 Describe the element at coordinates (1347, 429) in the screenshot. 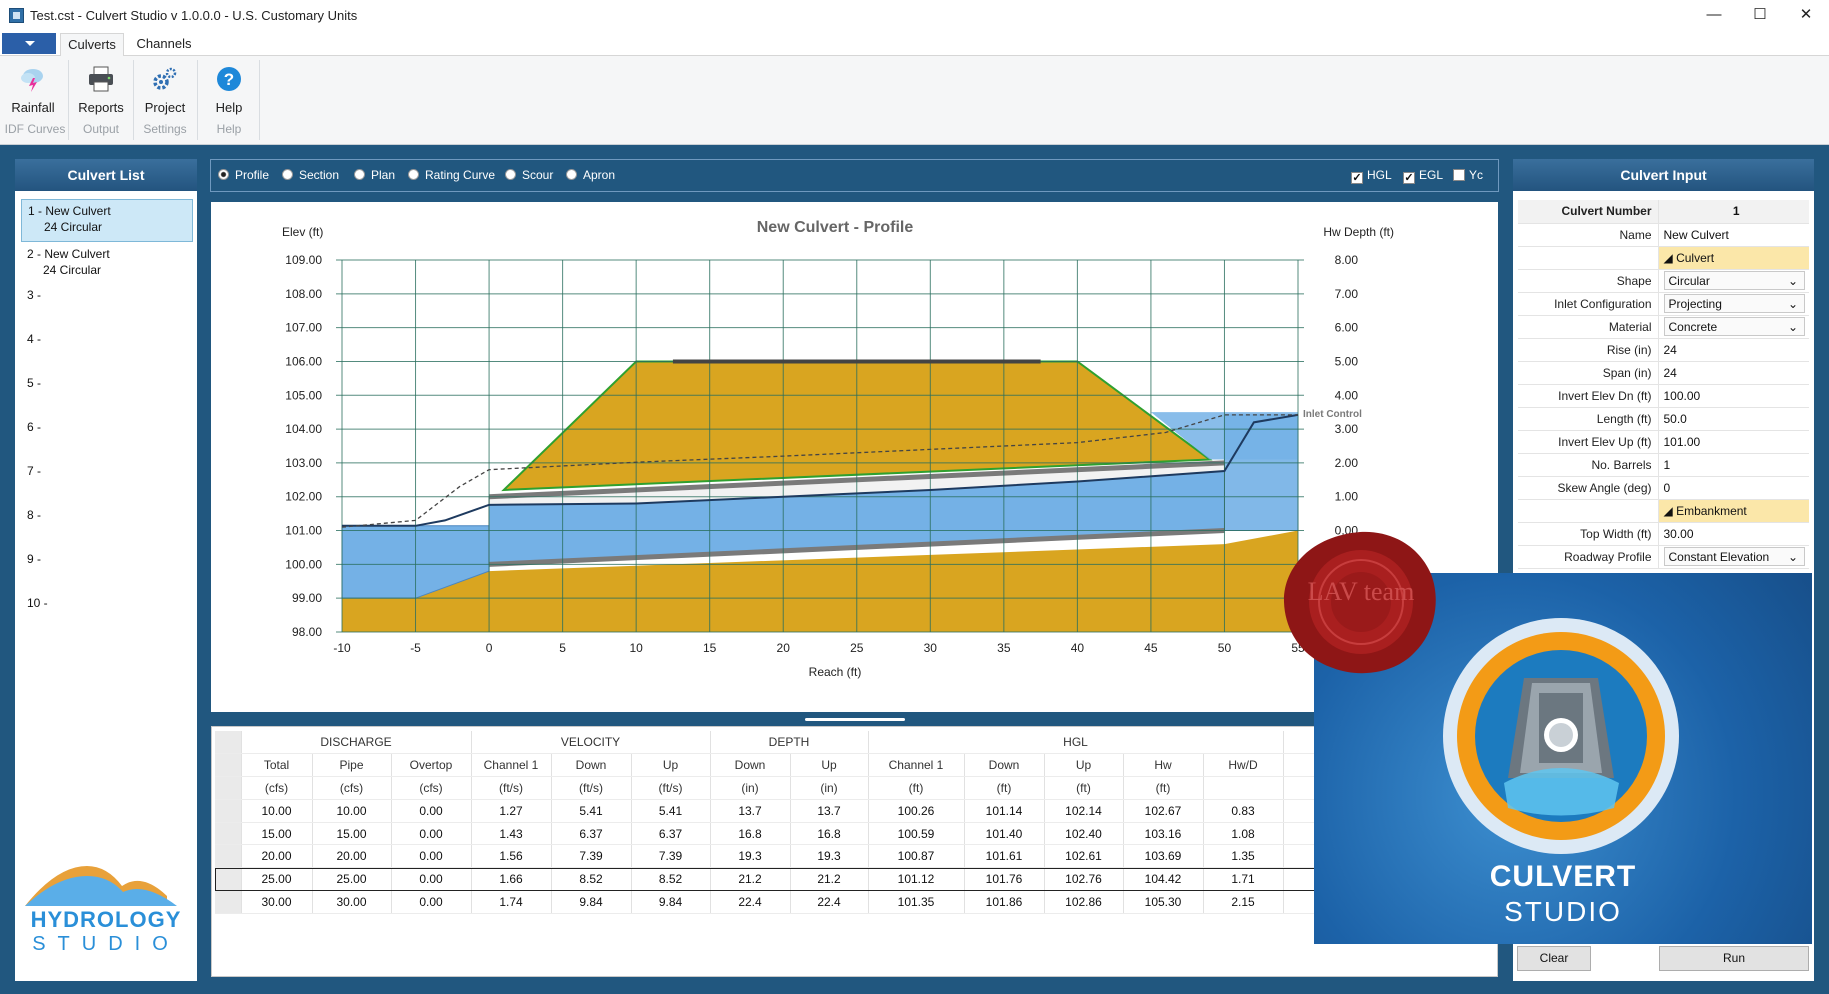

I see `y-right-tick-label: 3.00` at that location.